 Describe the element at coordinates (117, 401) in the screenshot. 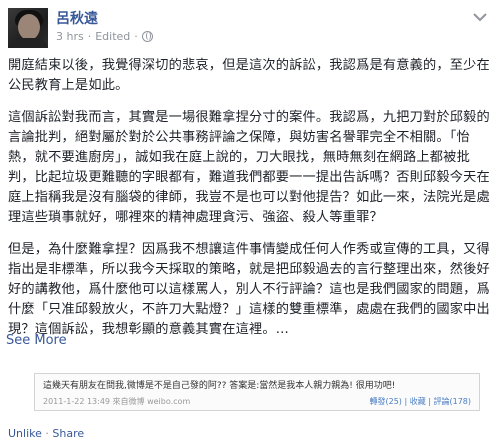

I see `weibo-timestamp: 2011-1-22 13:49 來自微博 weibo.com` at that location.